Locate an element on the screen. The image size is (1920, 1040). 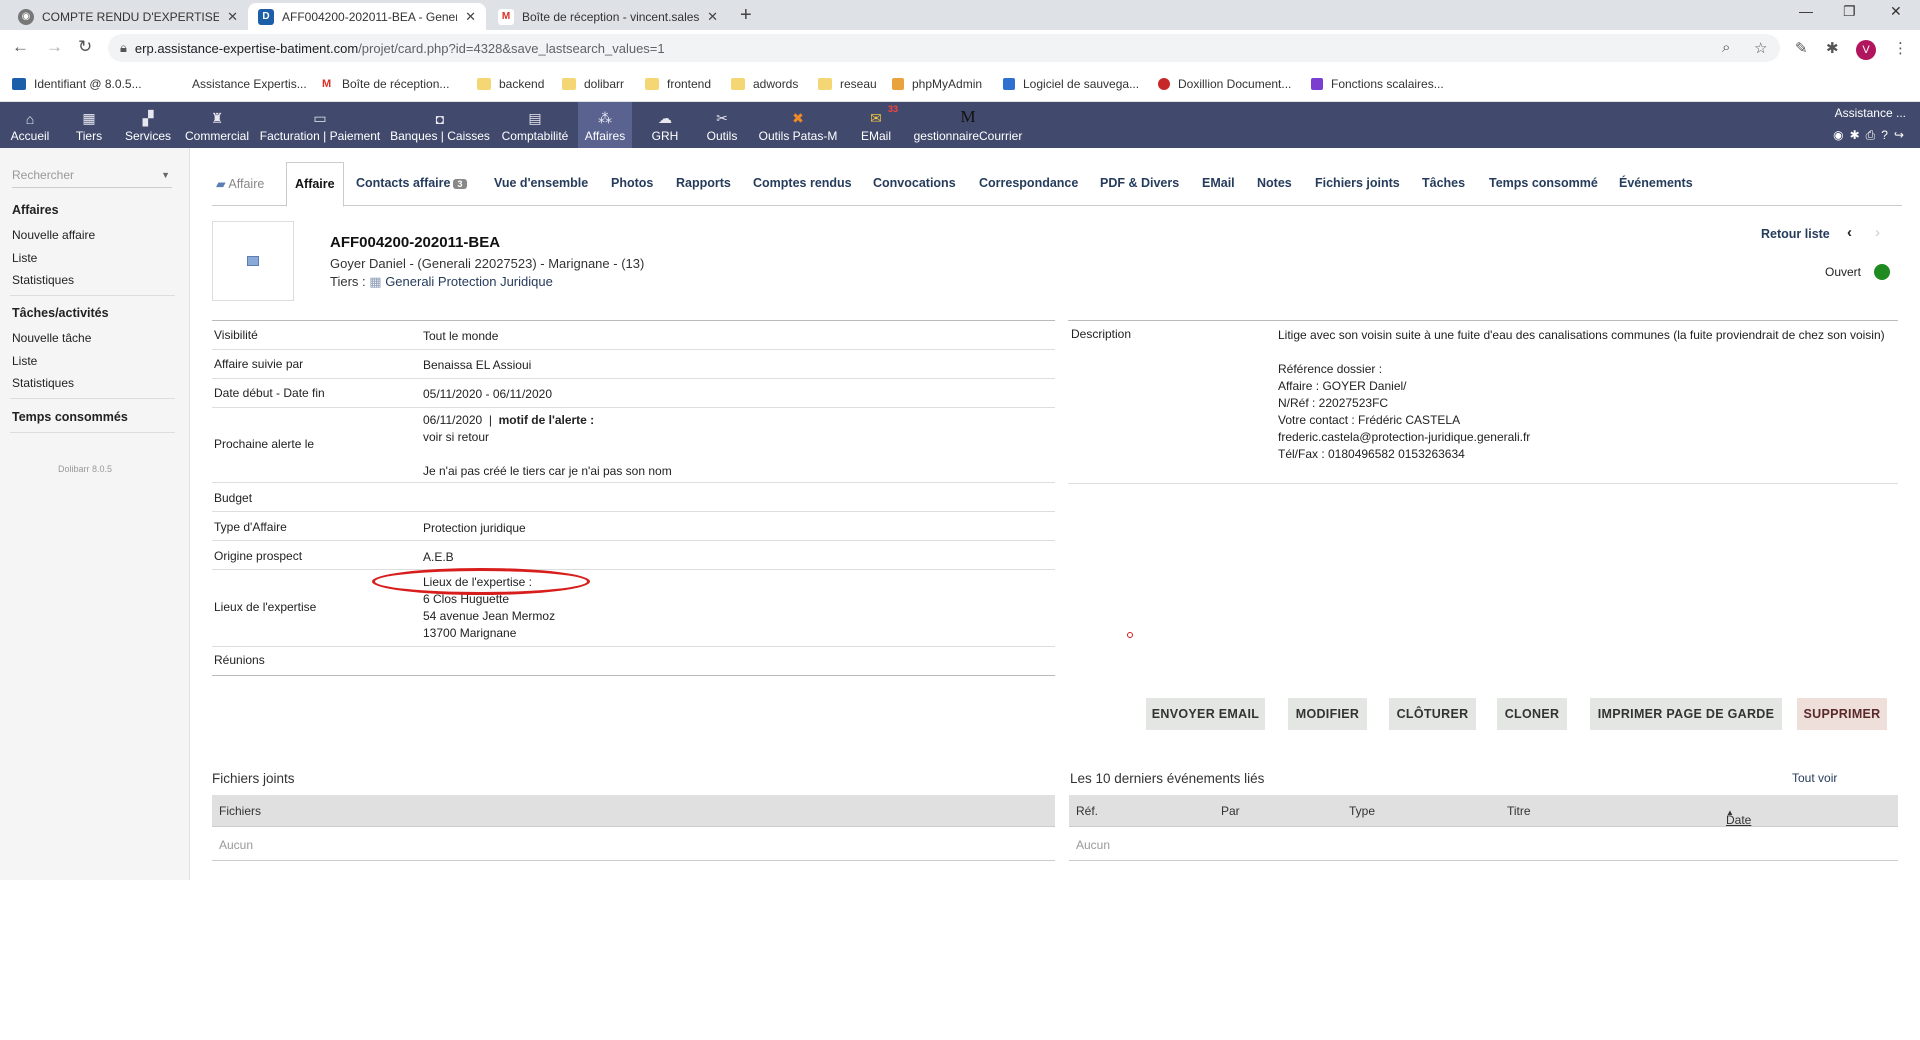
clone-button: CLONER is located at coordinates (1532, 714).